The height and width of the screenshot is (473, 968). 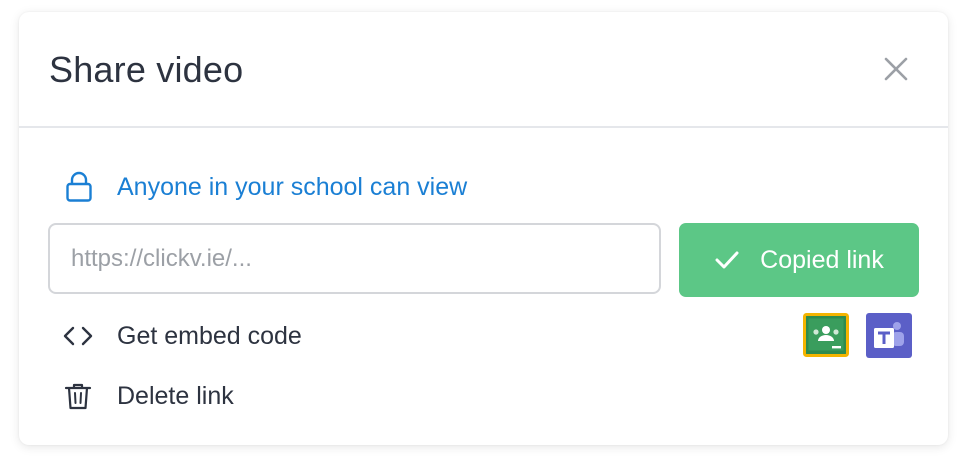 I want to click on check-icon, so click(x=727, y=260).